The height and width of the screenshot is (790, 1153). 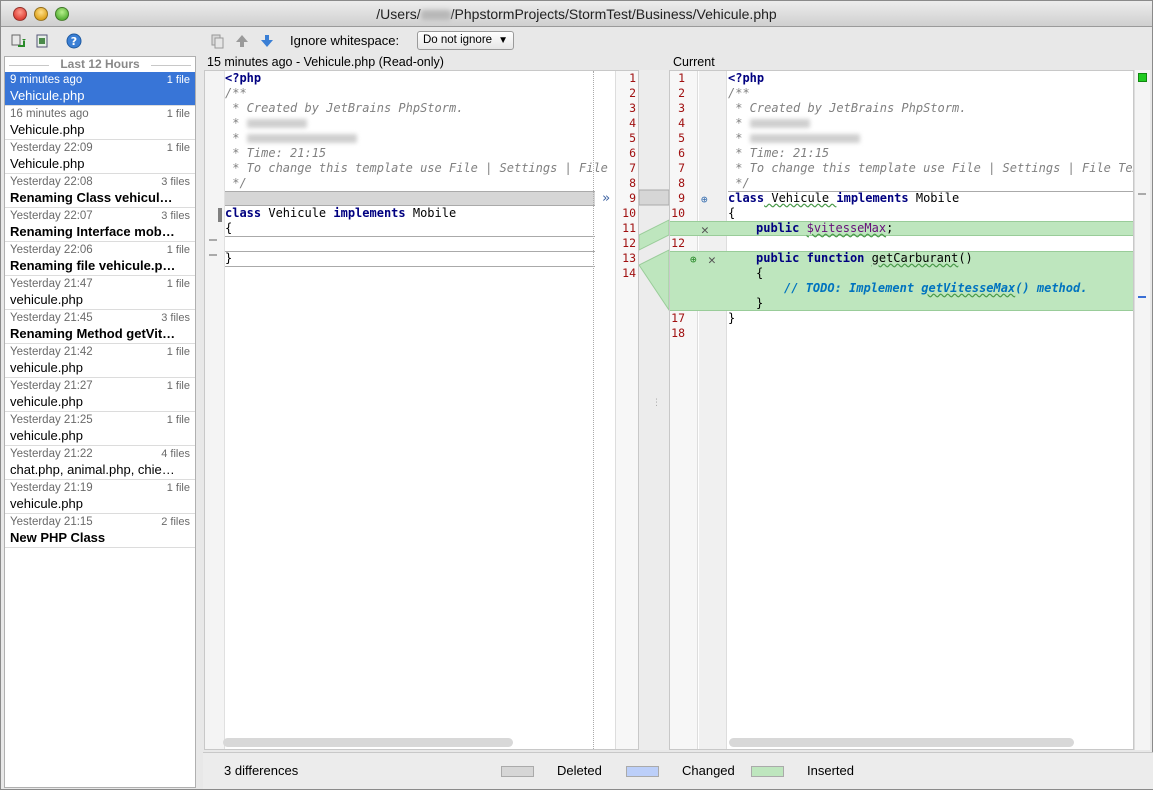 What do you see at coordinates (100, 395) in the screenshot?
I see `history-item: Yesterday 21:27 1 file vehicule.php` at bounding box center [100, 395].